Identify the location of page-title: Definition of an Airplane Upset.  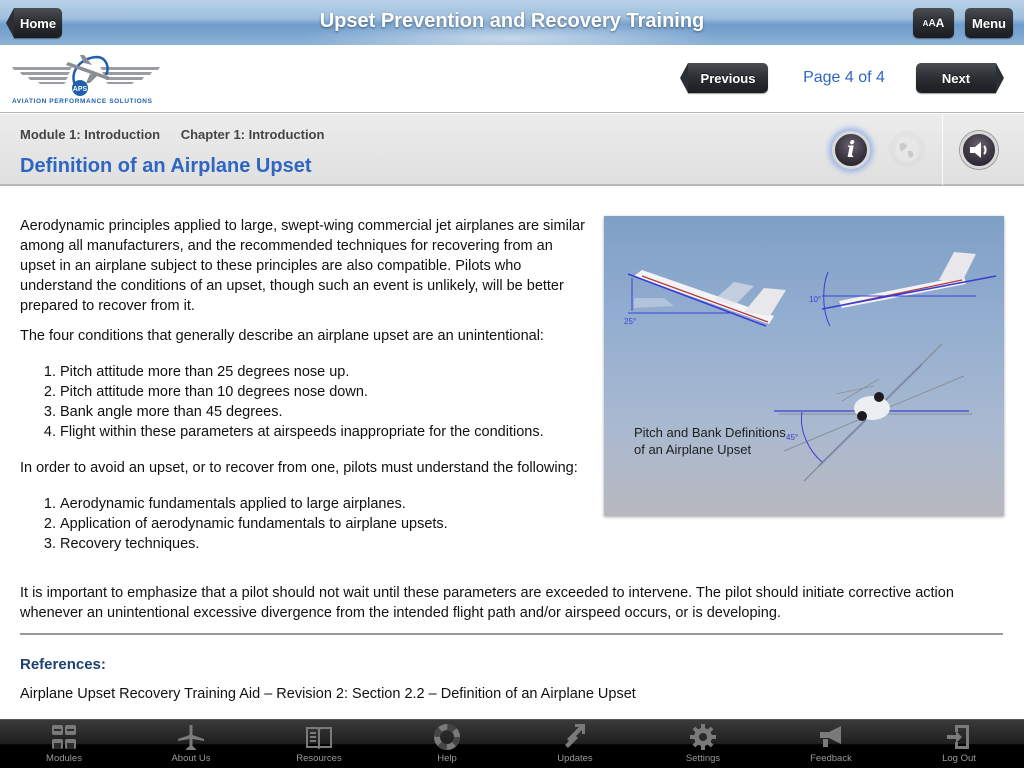
(166, 166).